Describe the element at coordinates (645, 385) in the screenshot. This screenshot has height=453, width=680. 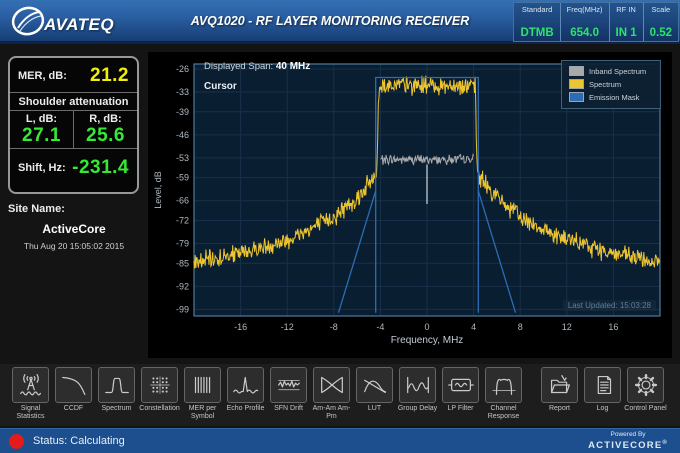
I see `gear-icon` at that location.